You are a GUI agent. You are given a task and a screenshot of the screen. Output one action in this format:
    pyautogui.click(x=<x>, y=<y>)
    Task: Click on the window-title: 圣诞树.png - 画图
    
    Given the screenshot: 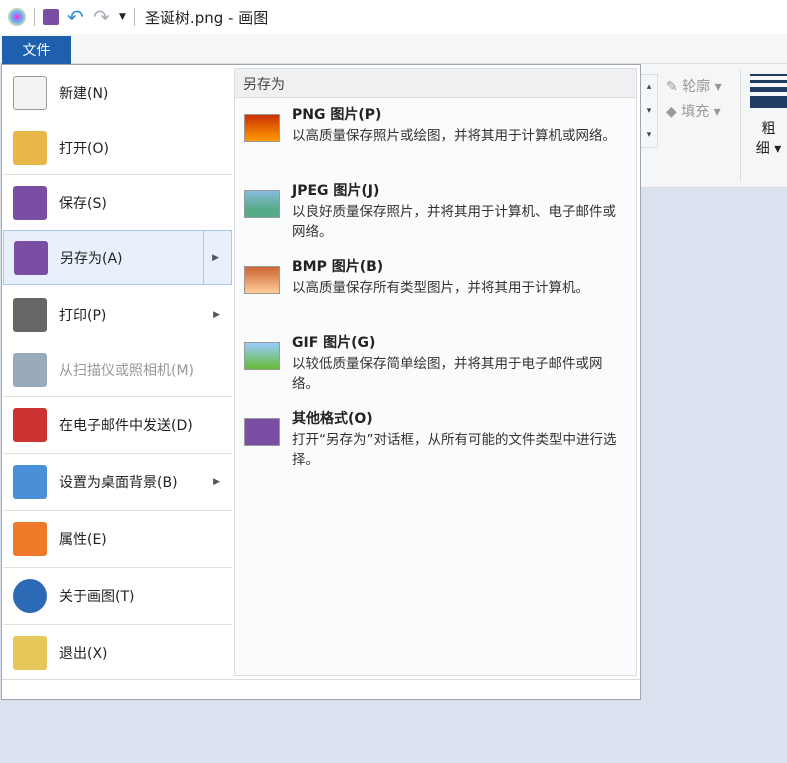 What is the action you would take?
    pyautogui.click(x=206, y=17)
    